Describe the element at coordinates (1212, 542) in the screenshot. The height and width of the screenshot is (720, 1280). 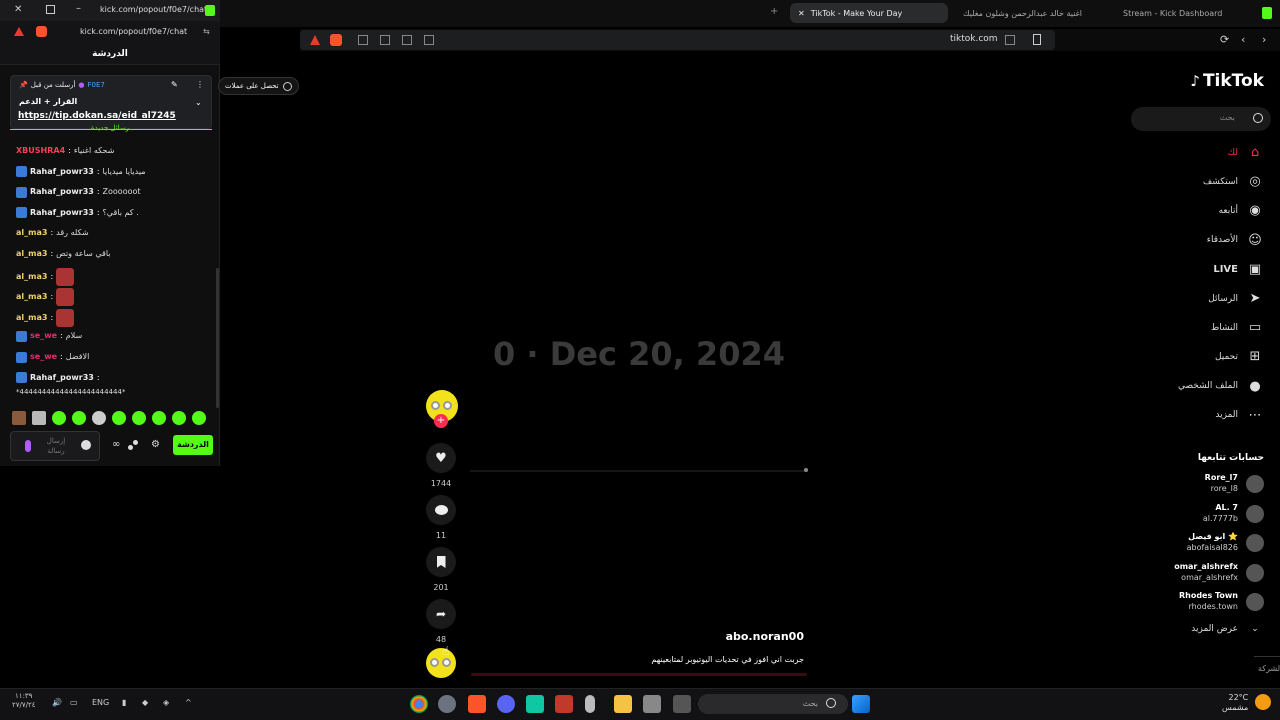
I see `followed-account: ابو فيصل ⭐ abofaisal826` at that location.